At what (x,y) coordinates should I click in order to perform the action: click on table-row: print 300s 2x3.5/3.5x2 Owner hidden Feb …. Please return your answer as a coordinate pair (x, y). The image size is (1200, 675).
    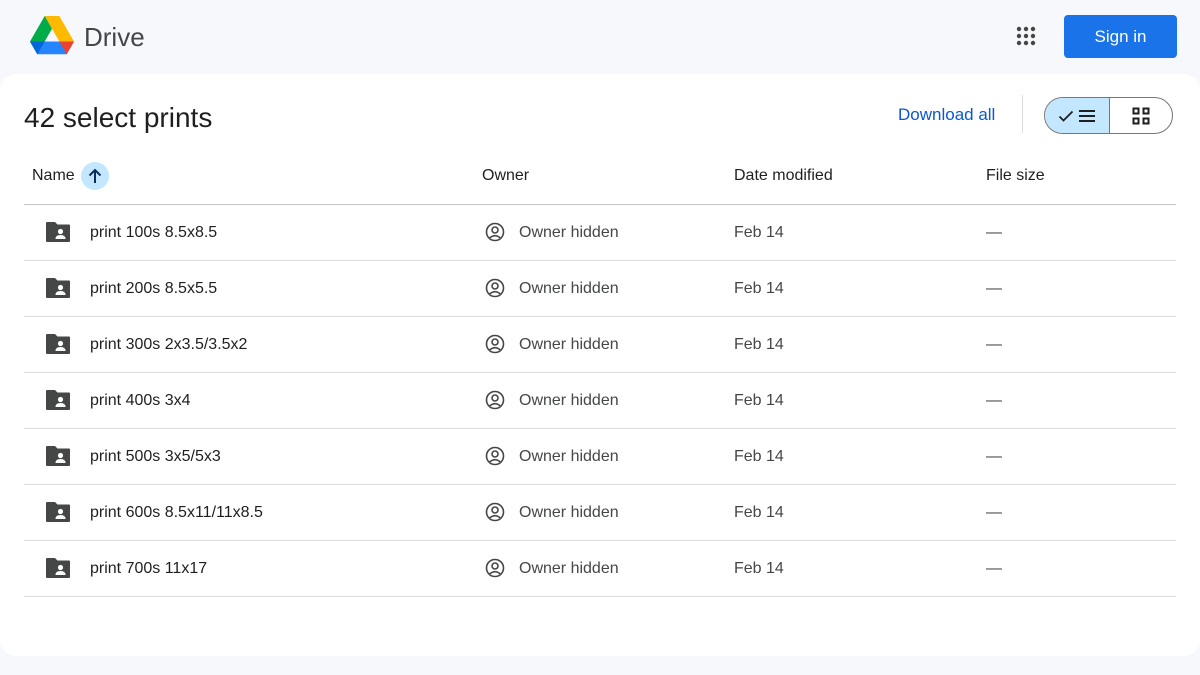
    Looking at the image, I should click on (600, 345).